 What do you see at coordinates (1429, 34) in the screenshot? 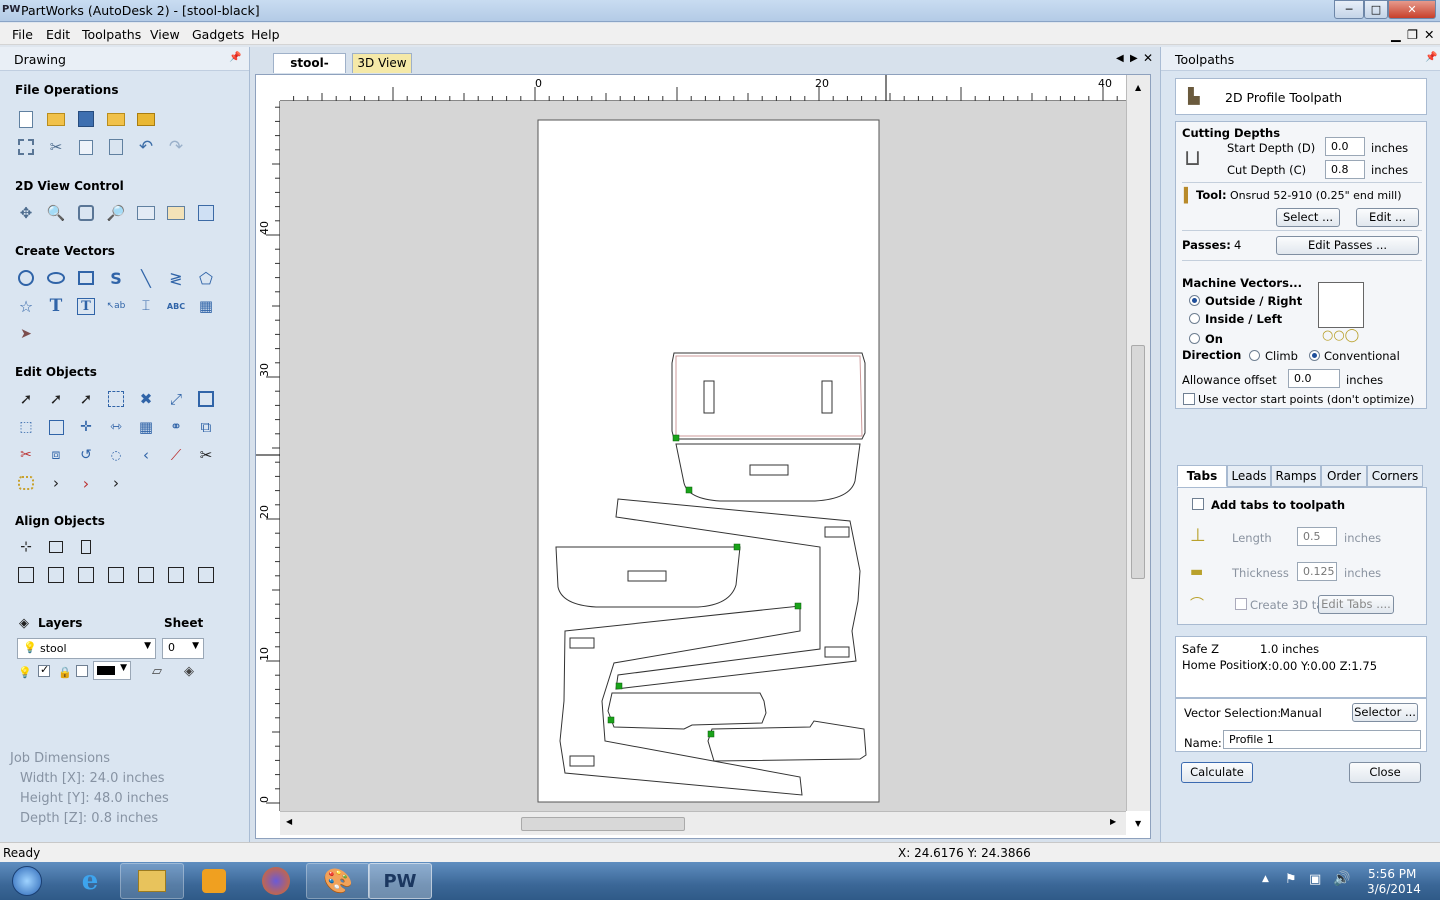
I see `mdi-close-button: ✕` at bounding box center [1429, 34].